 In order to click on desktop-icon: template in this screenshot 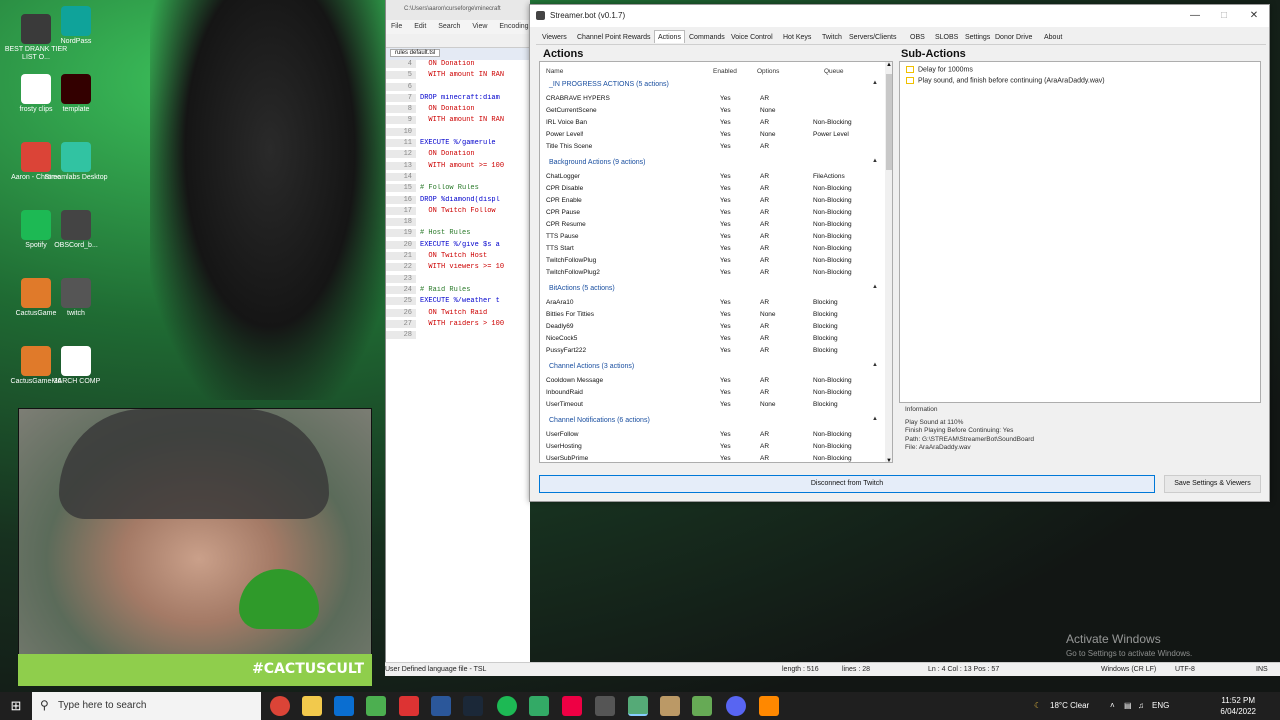, I will do `click(76, 94)`.